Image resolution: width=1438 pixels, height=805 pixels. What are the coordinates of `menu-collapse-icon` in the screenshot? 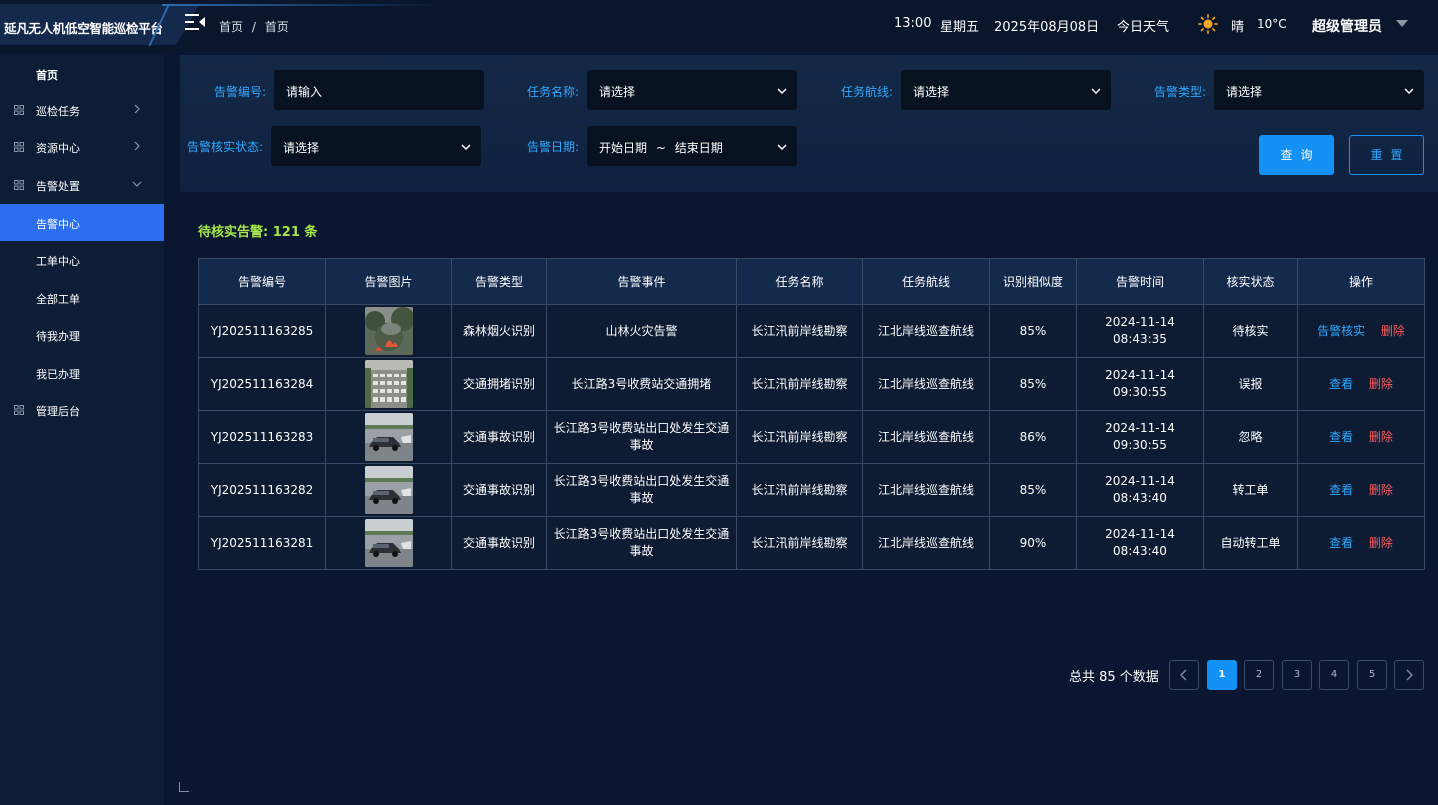 It's located at (196, 22).